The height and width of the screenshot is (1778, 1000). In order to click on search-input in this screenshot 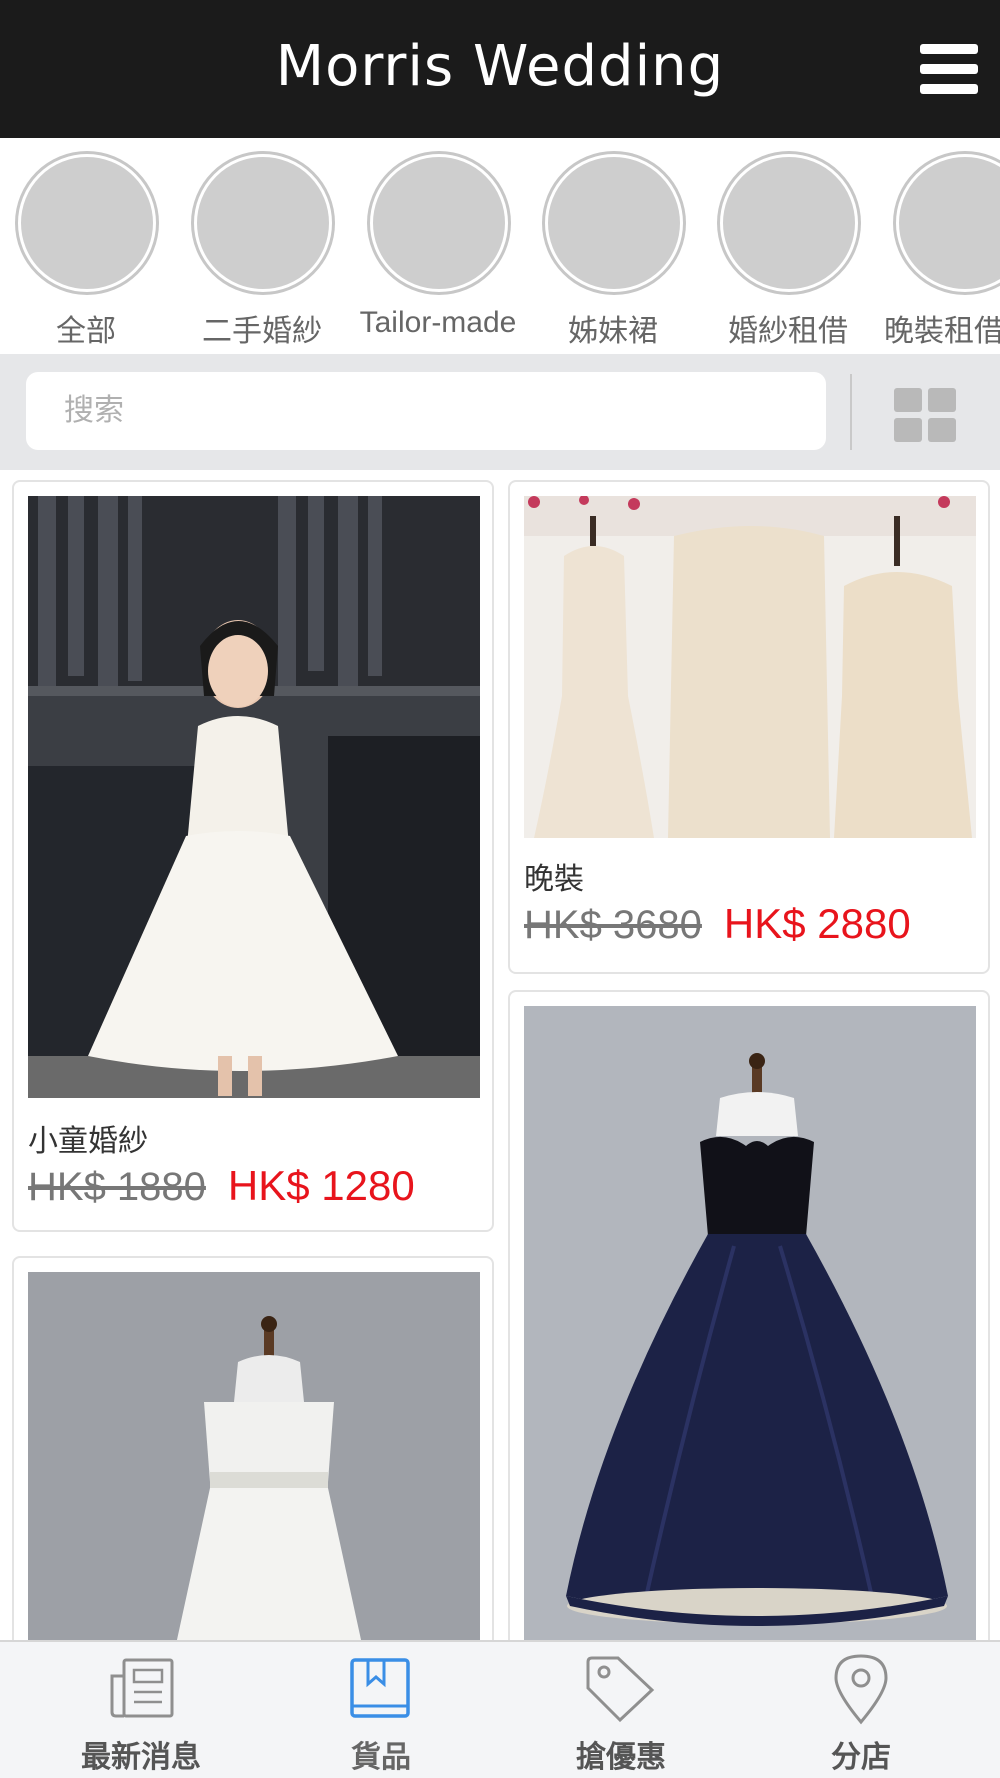, I will do `click(426, 411)`.